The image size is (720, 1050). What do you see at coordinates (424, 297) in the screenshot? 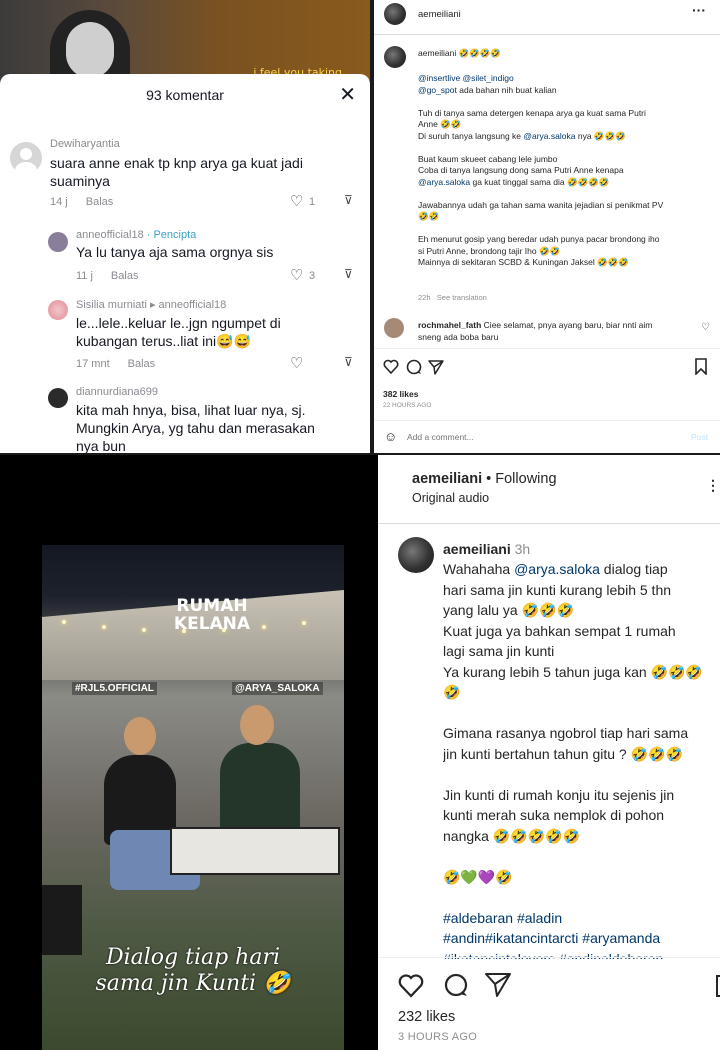
I see `caption-time: 22h` at bounding box center [424, 297].